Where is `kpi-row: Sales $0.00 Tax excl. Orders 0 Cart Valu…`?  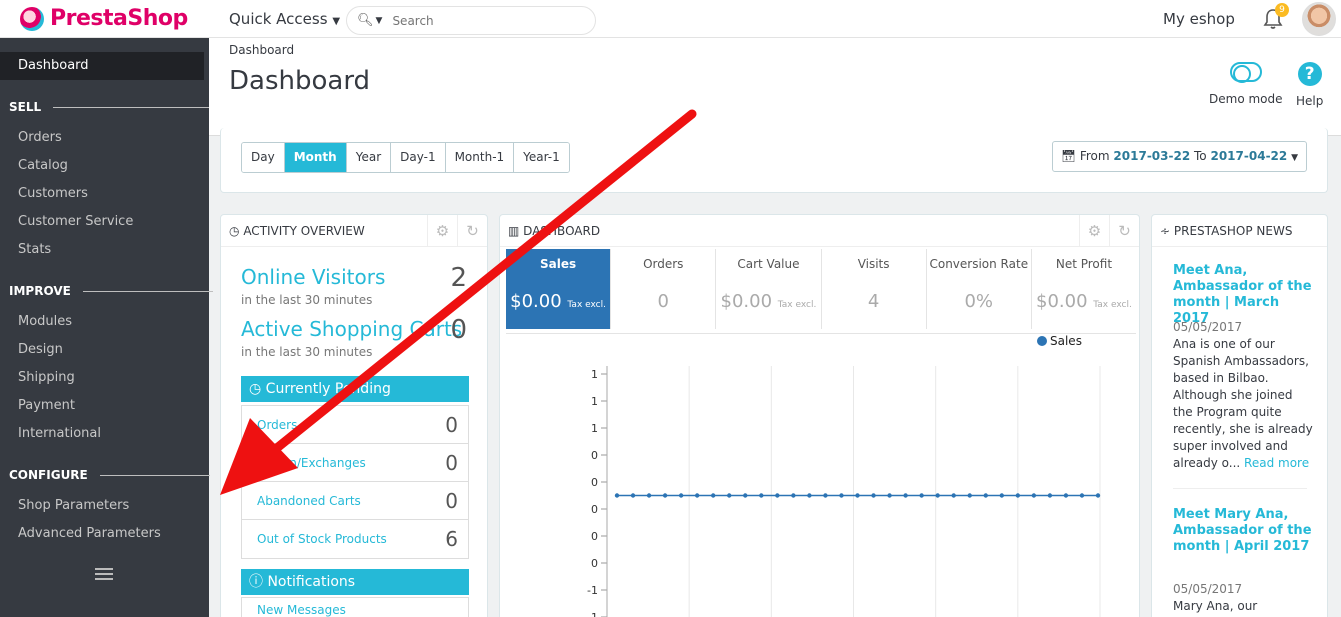 kpi-row: Sales $0.00 Tax excl. Orders 0 Cart Valu… is located at coordinates (821, 289).